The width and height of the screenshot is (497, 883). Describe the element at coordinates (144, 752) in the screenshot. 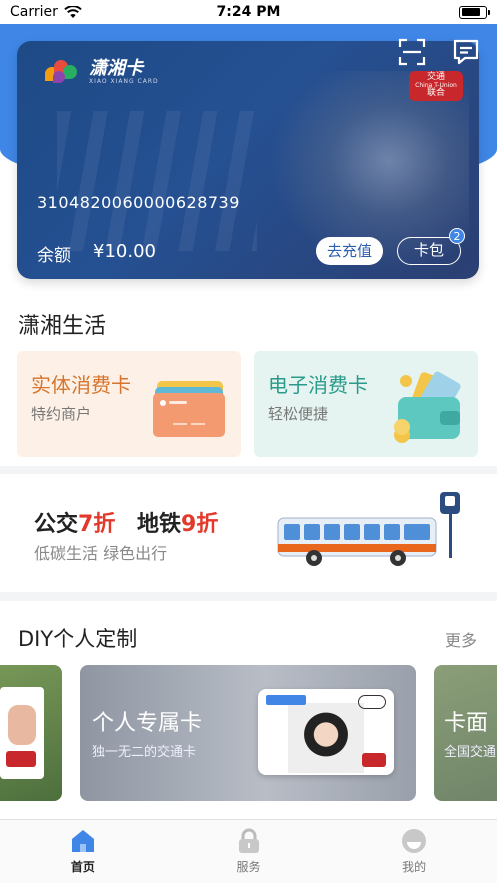

I see `diy-card-subtitle: 独一无二的交通卡` at that location.